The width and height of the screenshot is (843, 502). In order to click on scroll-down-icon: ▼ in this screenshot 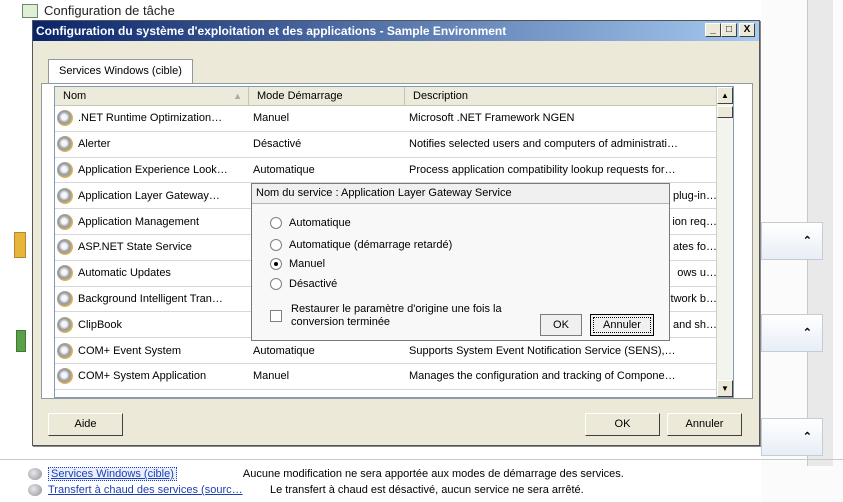, I will do `click(725, 388)`.